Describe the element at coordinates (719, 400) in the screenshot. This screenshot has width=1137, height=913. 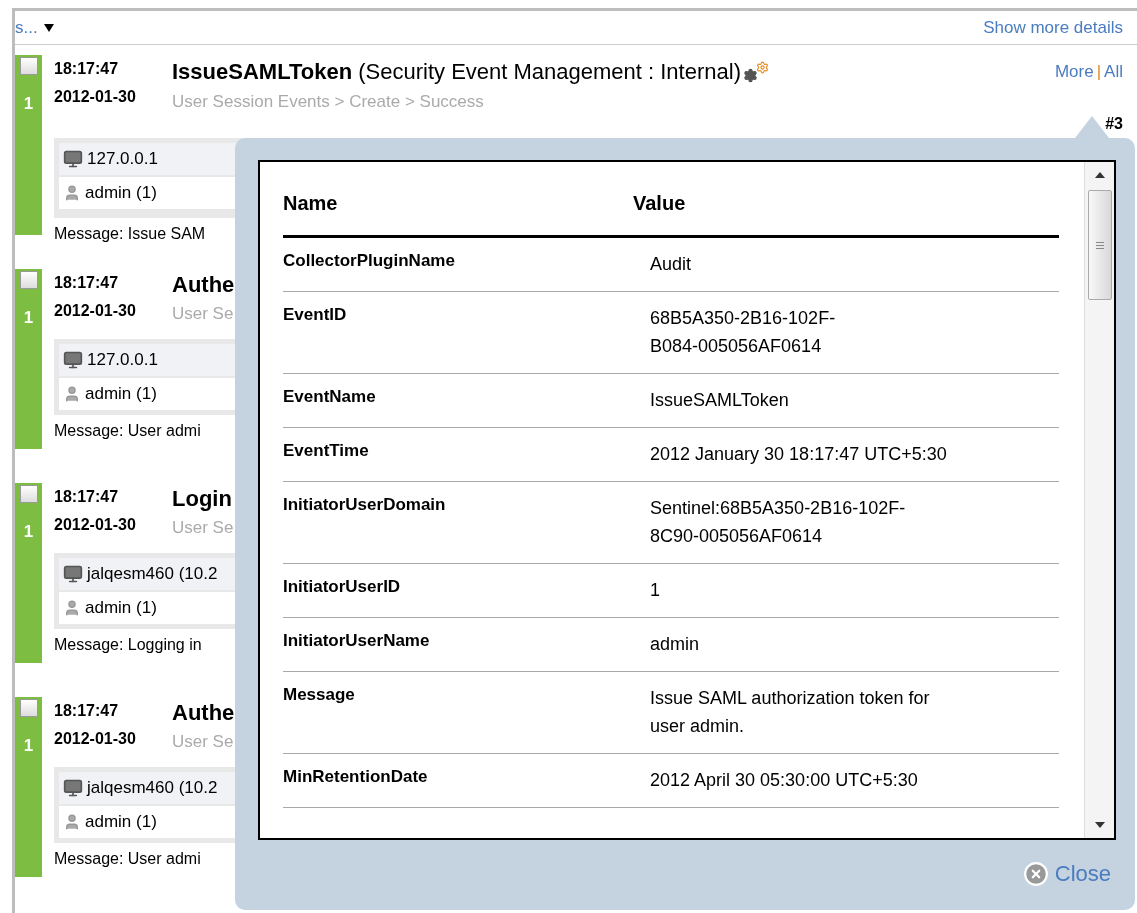
I see `property-value: IssueSAMLToken` at that location.